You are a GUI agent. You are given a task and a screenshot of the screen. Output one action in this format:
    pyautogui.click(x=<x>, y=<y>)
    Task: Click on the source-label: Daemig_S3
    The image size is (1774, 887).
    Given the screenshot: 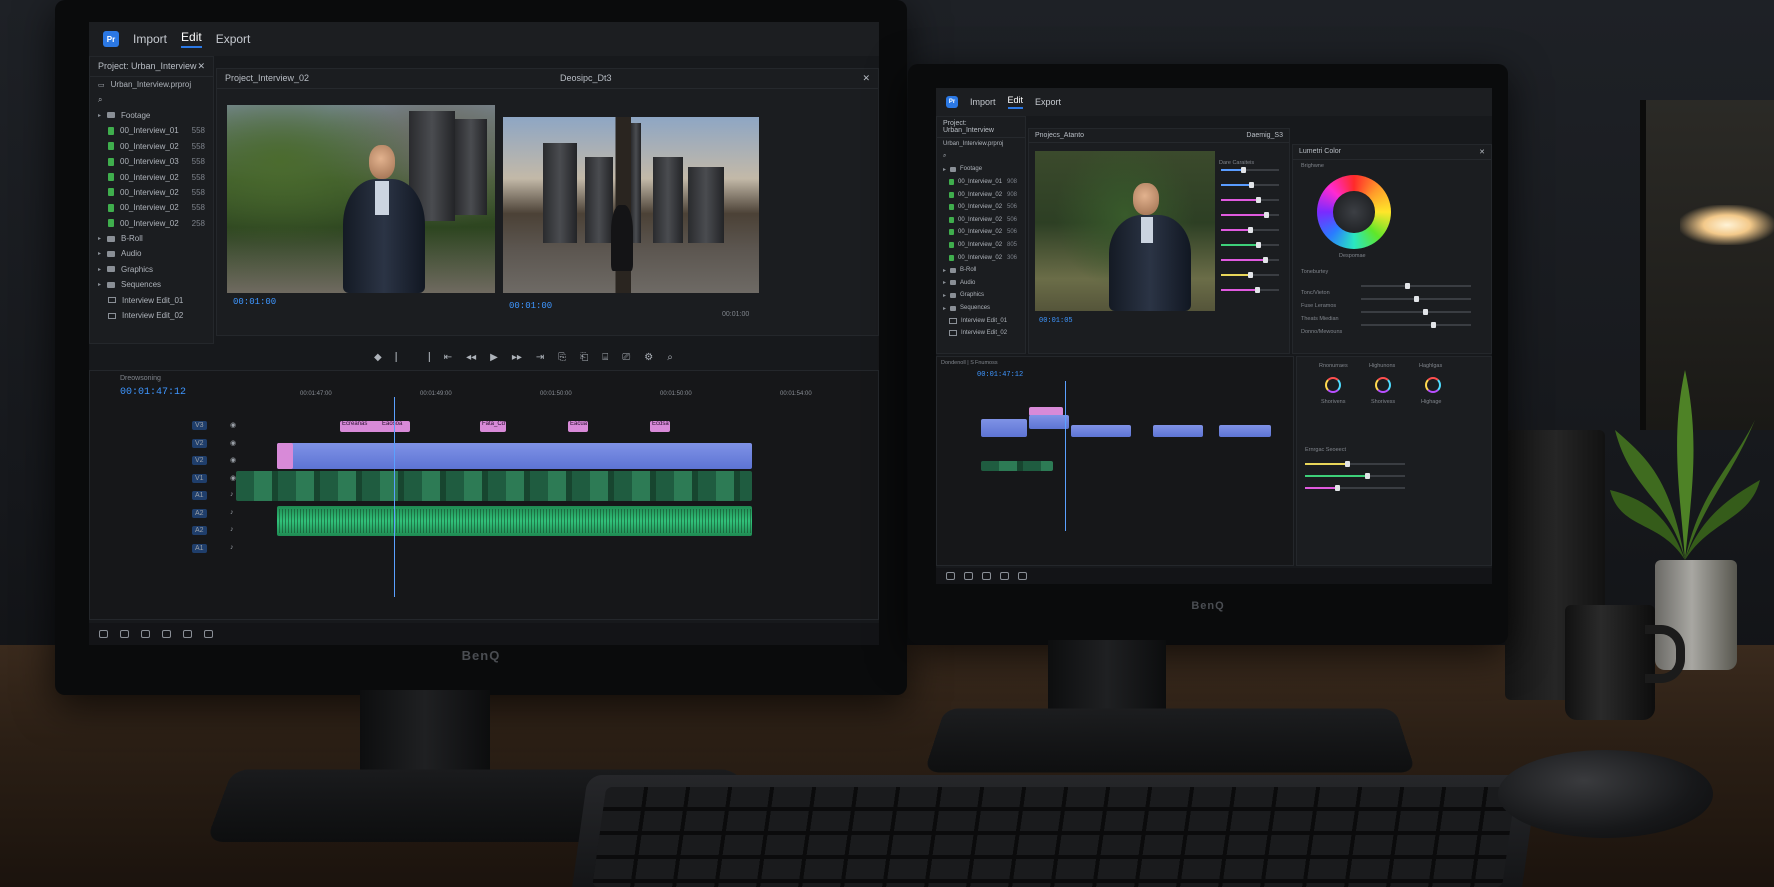 What is the action you would take?
    pyautogui.click(x=1264, y=135)
    